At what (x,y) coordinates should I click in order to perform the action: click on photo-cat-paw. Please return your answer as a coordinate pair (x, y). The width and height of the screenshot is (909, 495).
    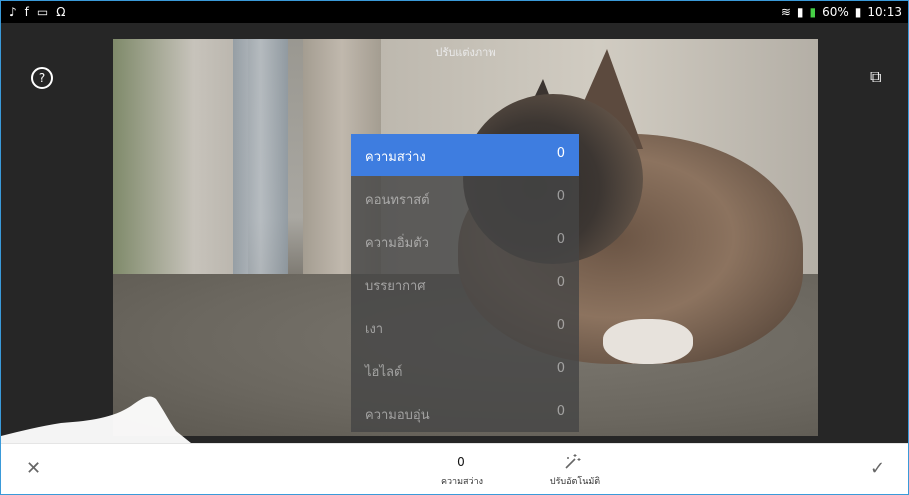
    Looking at the image, I should click on (648, 341).